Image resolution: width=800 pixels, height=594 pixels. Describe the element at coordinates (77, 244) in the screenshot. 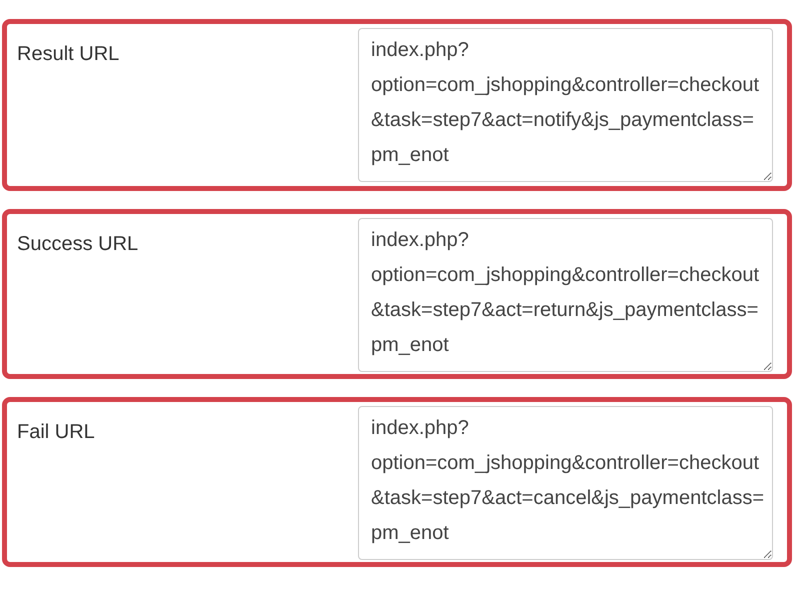

I see `field-label: Success URL` at that location.